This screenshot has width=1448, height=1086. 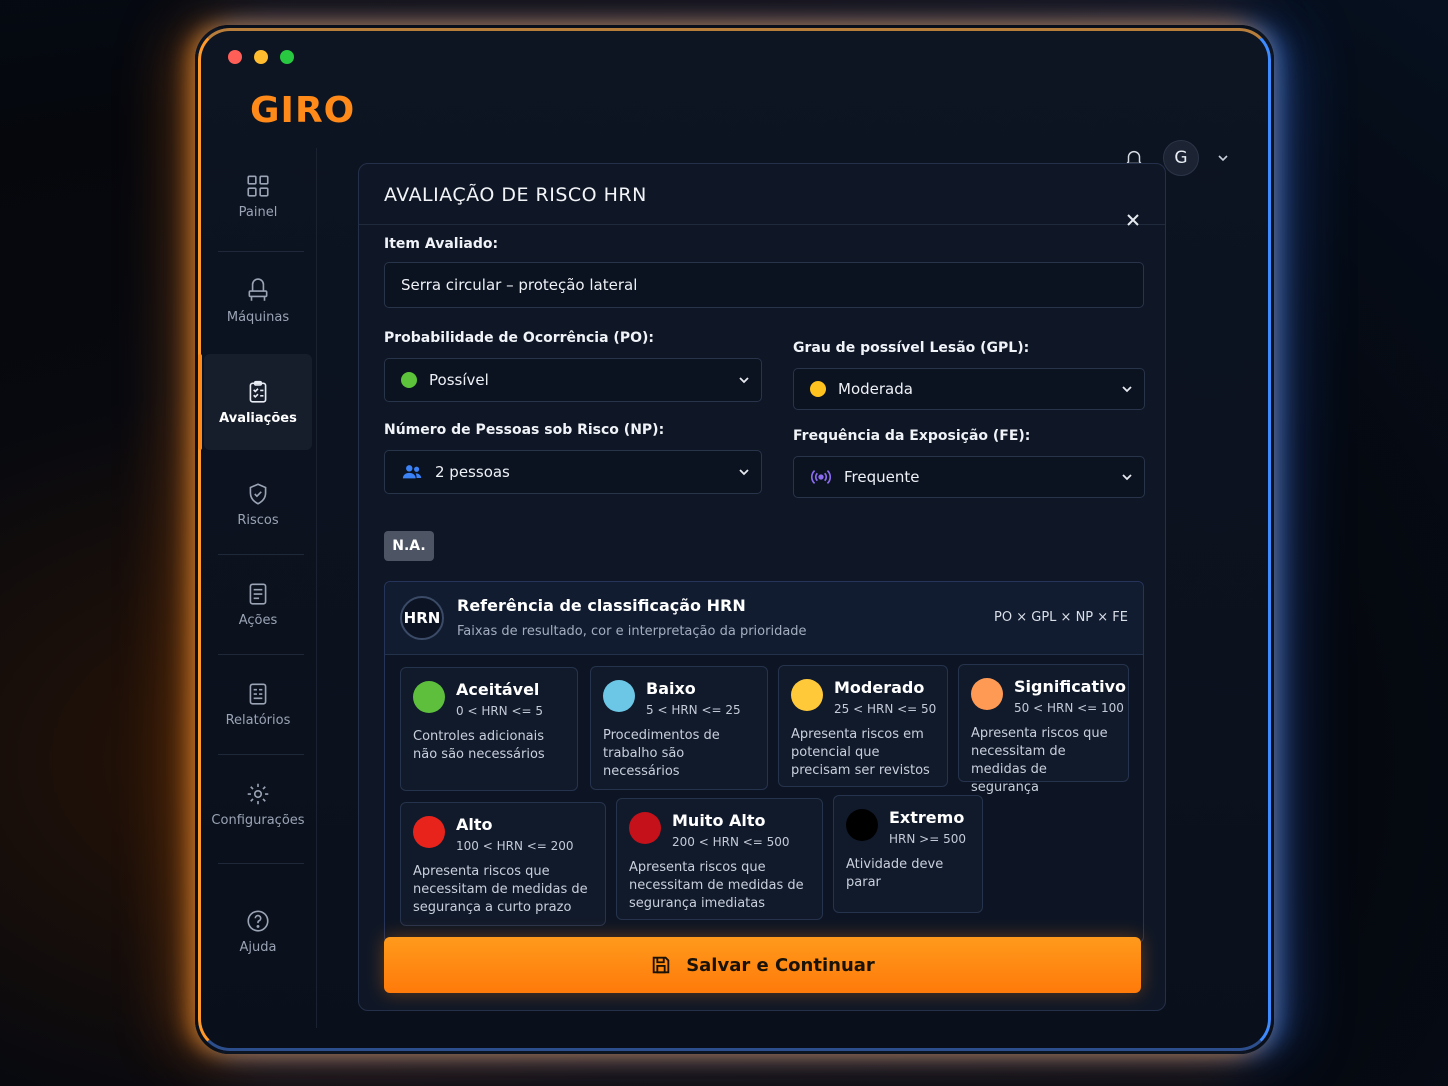 What do you see at coordinates (474, 824) in the screenshot?
I see `level-name: Alto` at bounding box center [474, 824].